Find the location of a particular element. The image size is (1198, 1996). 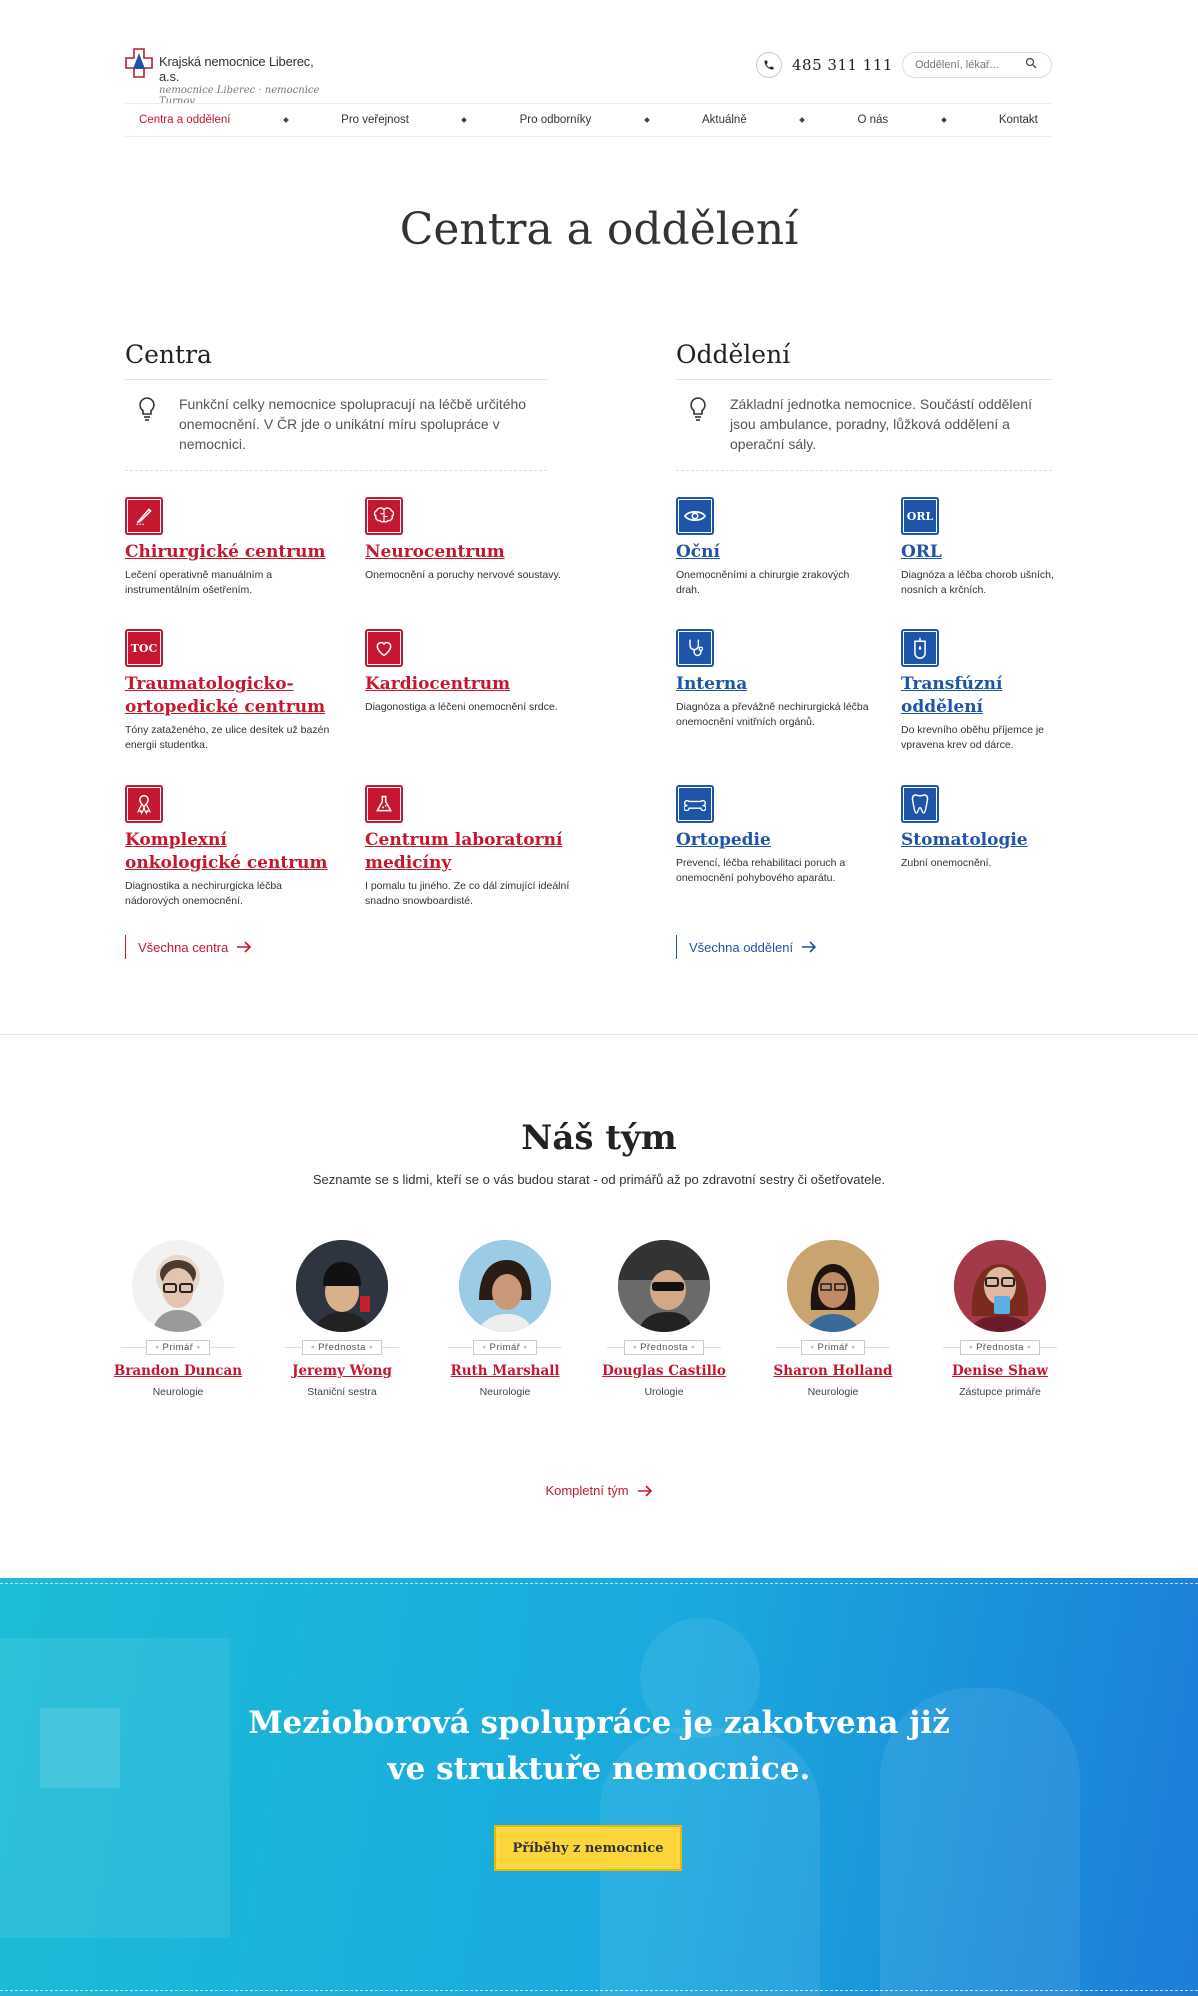

member-name: Denise Shaw is located at coordinates (1000, 1371).